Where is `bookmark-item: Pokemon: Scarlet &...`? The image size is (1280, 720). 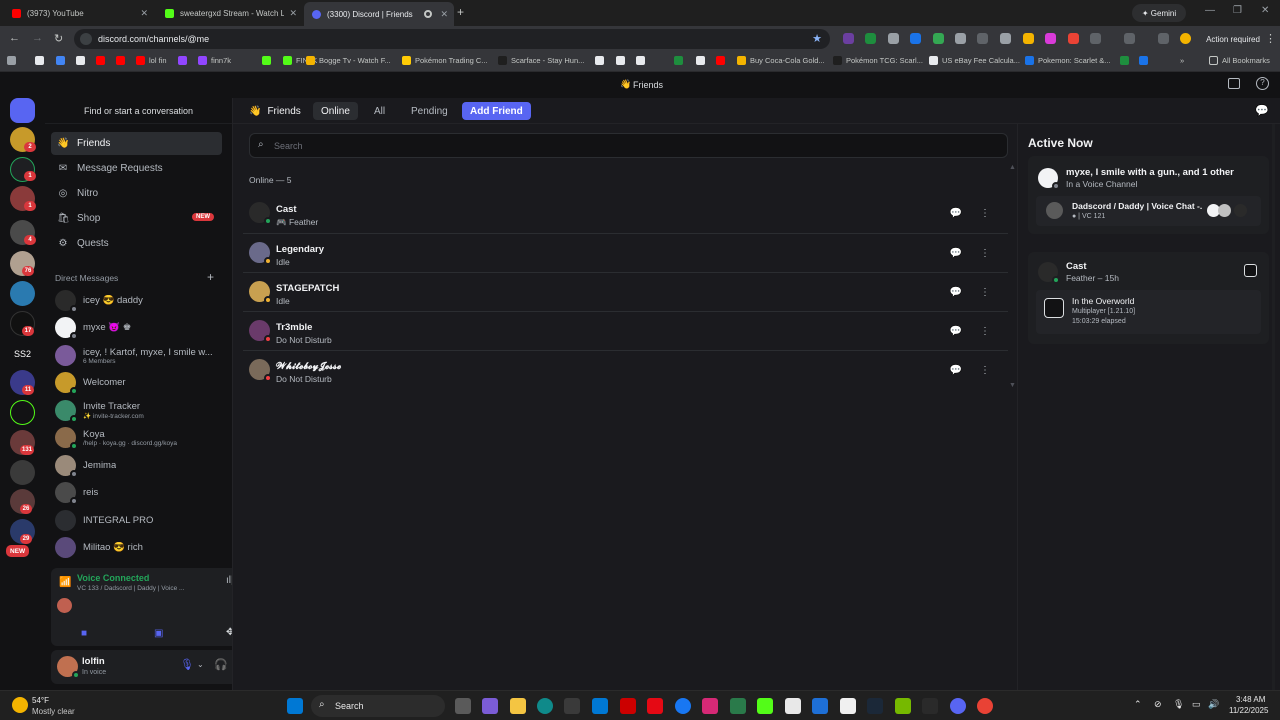 bookmark-item: Pokemon: Scarlet &... is located at coordinates (1068, 60).